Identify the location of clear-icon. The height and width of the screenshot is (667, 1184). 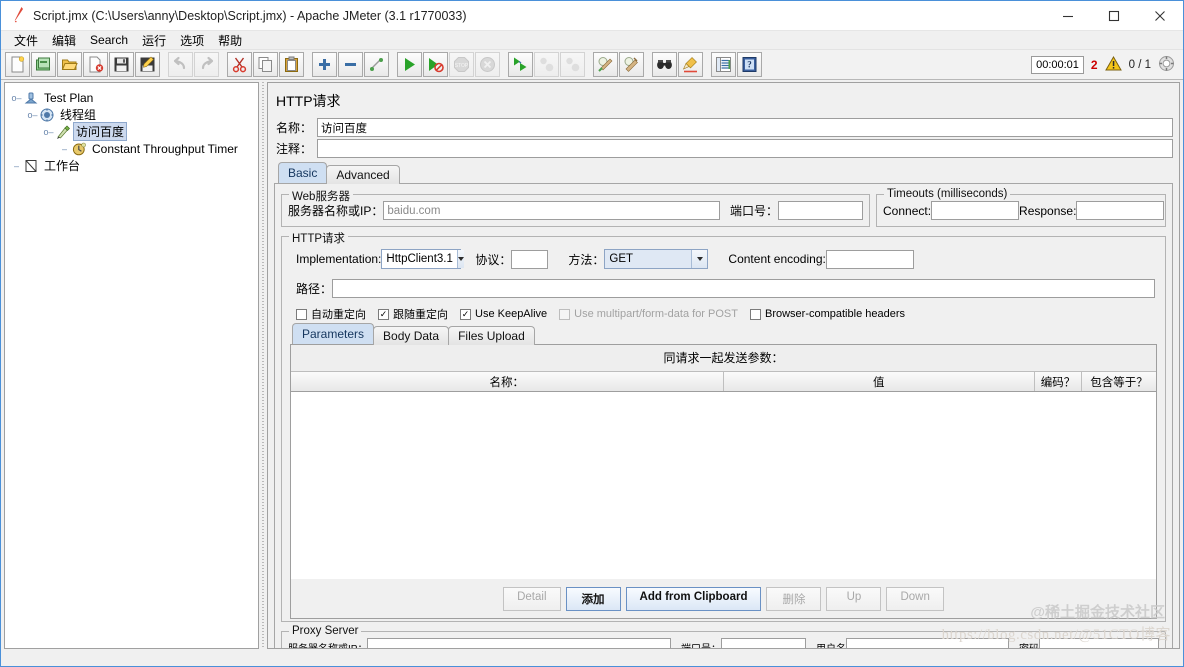
(605, 64).